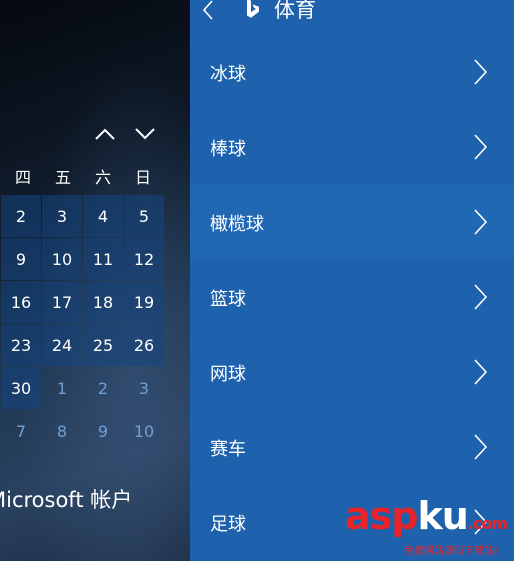 The height and width of the screenshot is (561, 514). What do you see at coordinates (103, 302) in the screenshot?
I see `calendar-day: 18` at bounding box center [103, 302].